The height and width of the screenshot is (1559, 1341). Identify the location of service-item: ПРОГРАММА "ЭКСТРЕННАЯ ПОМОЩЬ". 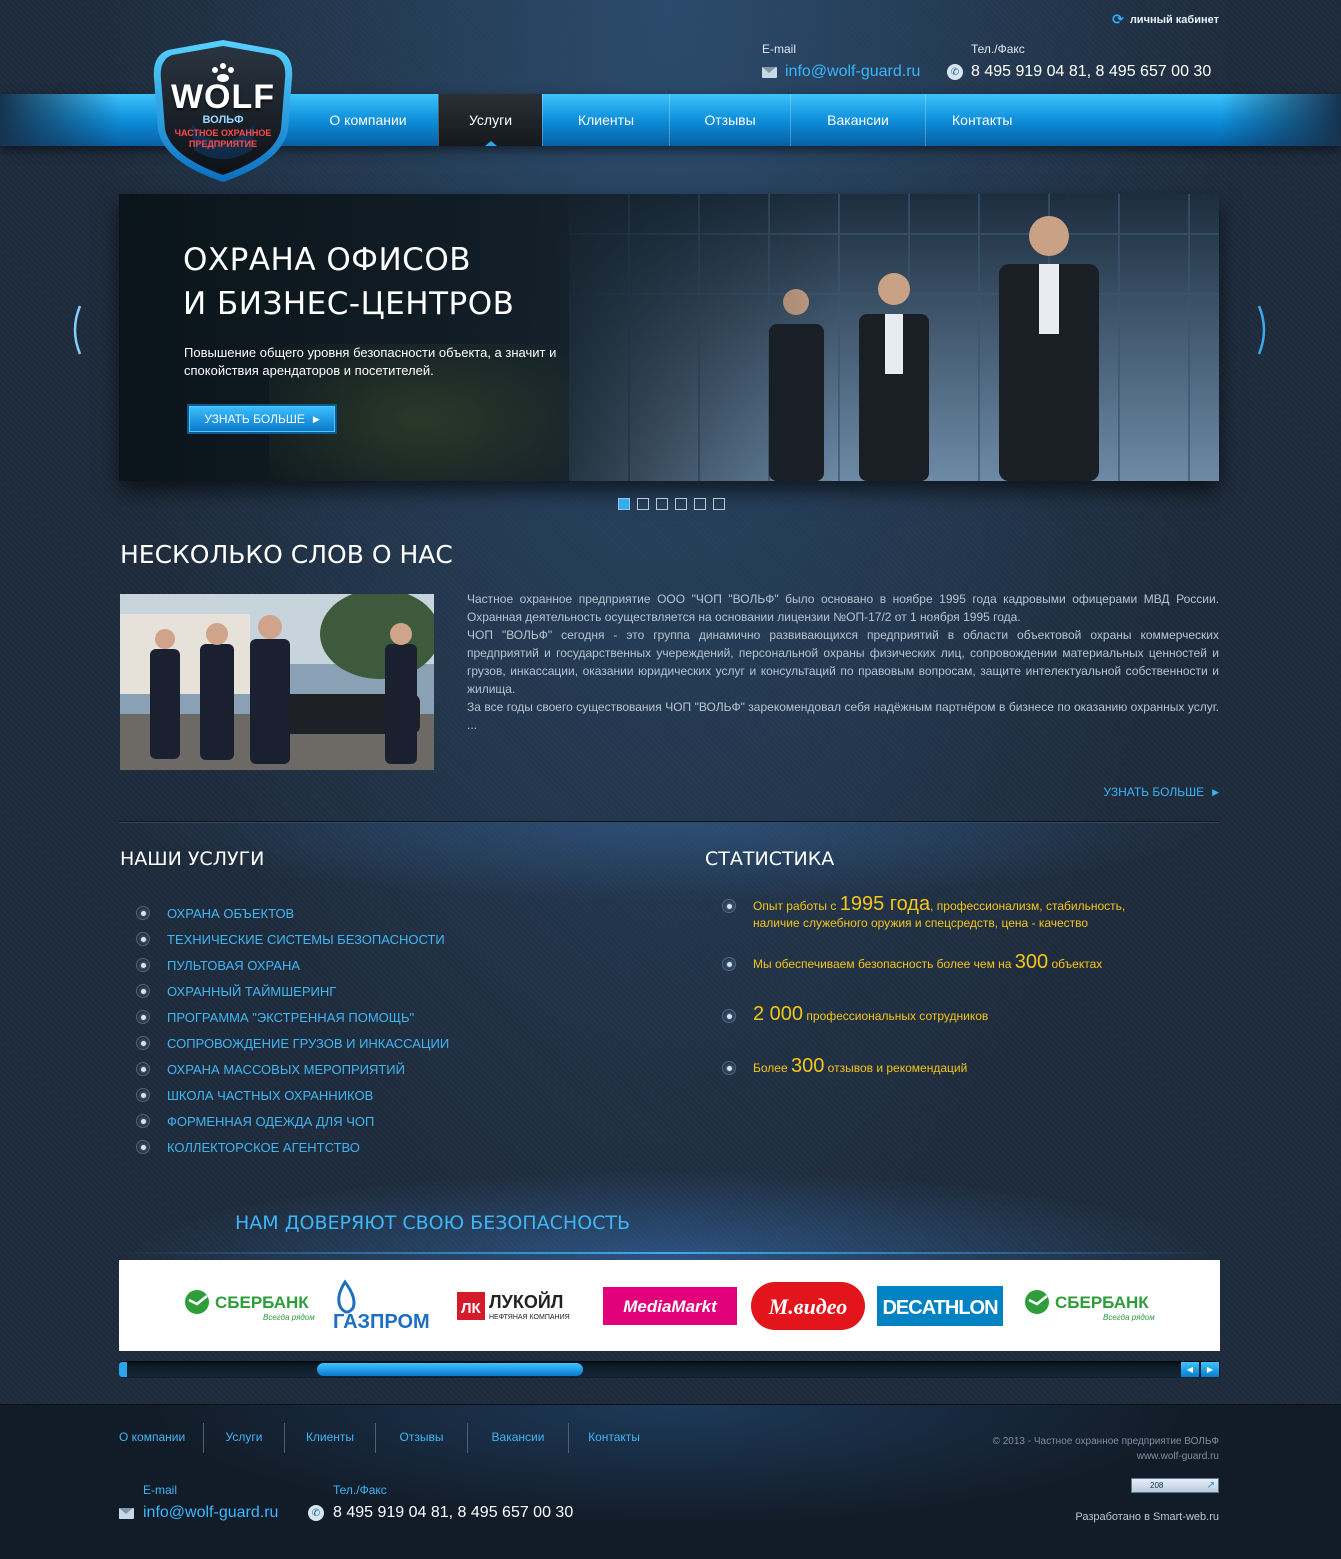
(292, 1017).